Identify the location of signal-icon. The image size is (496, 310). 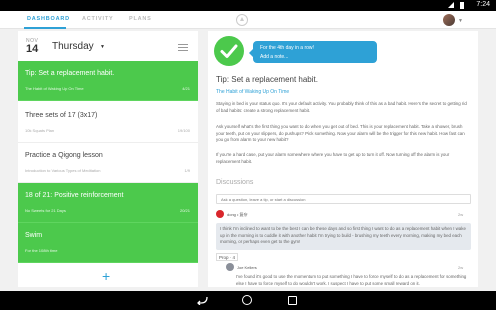
(451, 5).